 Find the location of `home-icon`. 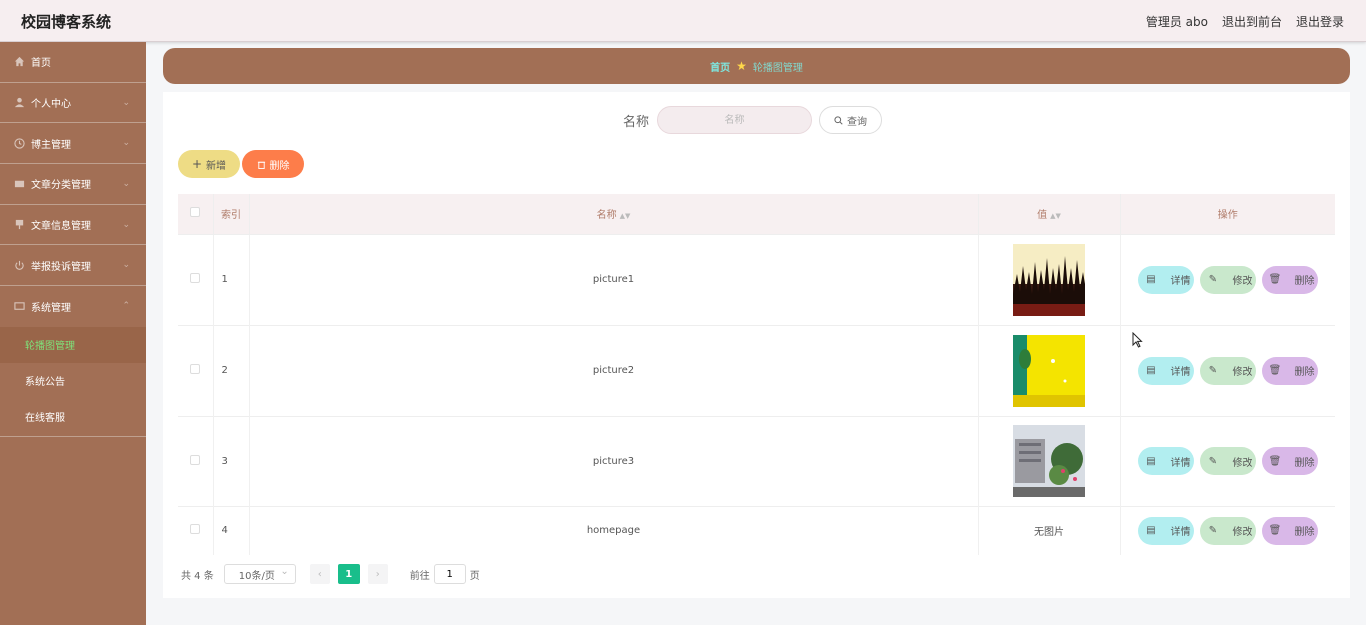

home-icon is located at coordinates (19, 62).